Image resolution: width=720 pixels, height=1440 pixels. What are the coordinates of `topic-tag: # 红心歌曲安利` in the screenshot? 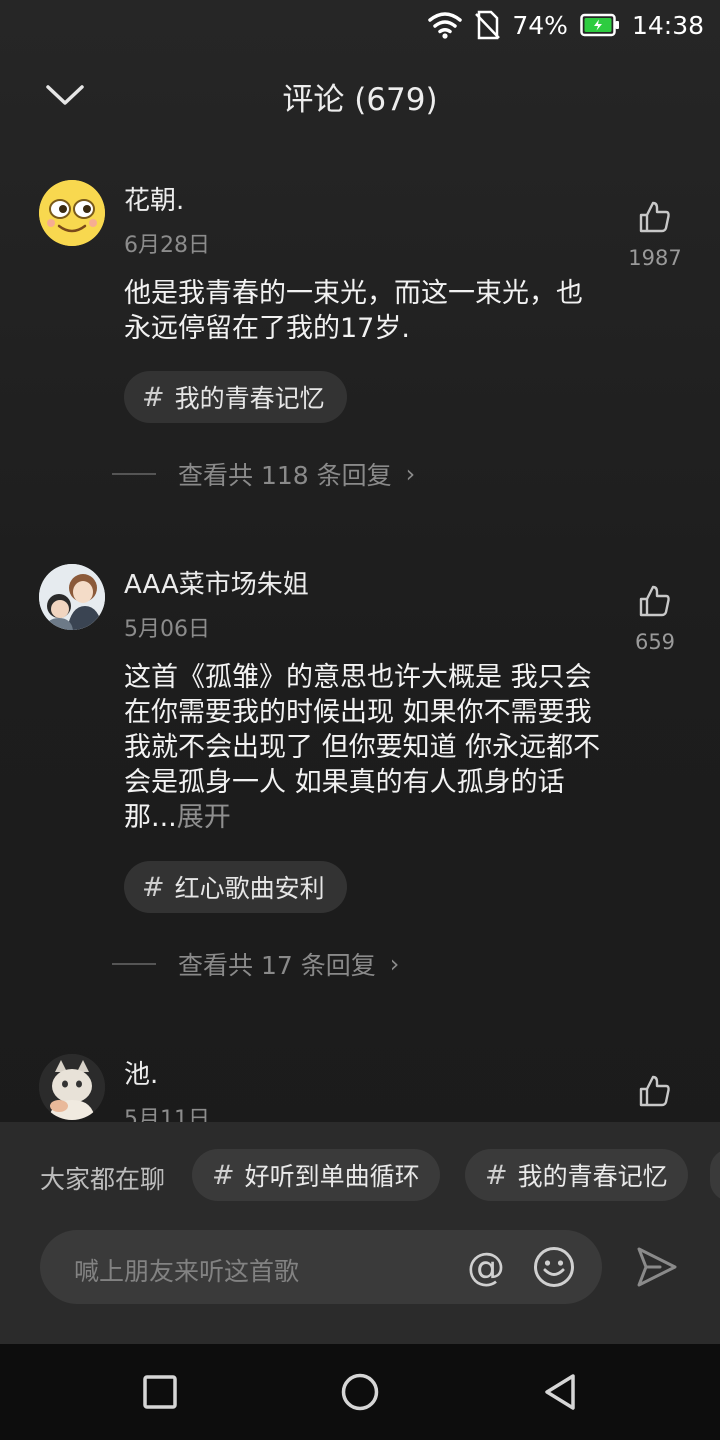 It's located at (235, 887).